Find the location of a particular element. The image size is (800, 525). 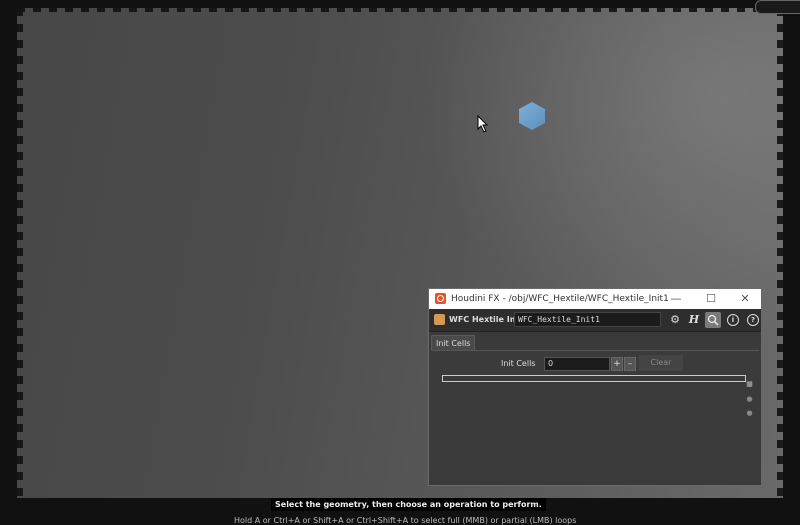

hextile-geometry is located at coordinates (532, 116).